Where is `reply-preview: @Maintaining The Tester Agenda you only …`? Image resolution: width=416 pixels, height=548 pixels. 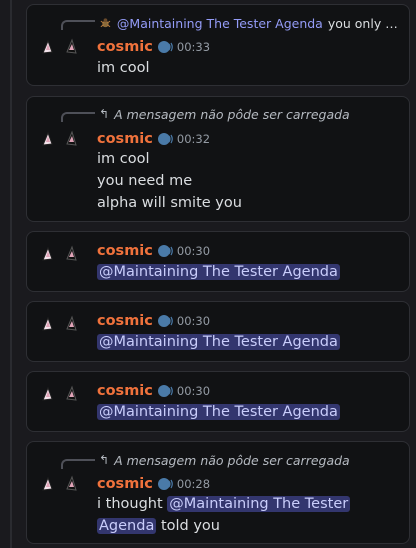 reply-preview: @Maintaining The Tester Agenda you only … is located at coordinates (249, 23).